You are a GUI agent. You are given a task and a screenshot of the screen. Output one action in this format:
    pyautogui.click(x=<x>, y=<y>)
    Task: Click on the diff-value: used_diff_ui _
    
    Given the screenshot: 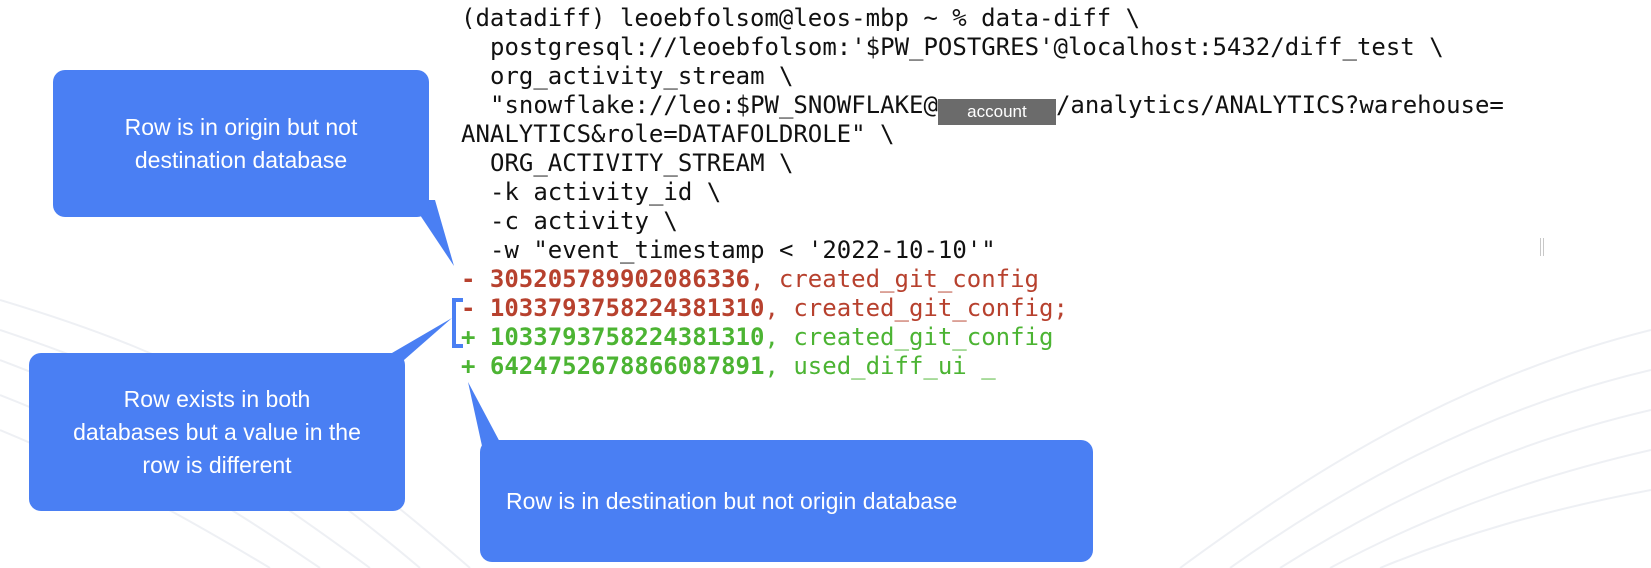 What is the action you would take?
    pyautogui.click(x=894, y=366)
    